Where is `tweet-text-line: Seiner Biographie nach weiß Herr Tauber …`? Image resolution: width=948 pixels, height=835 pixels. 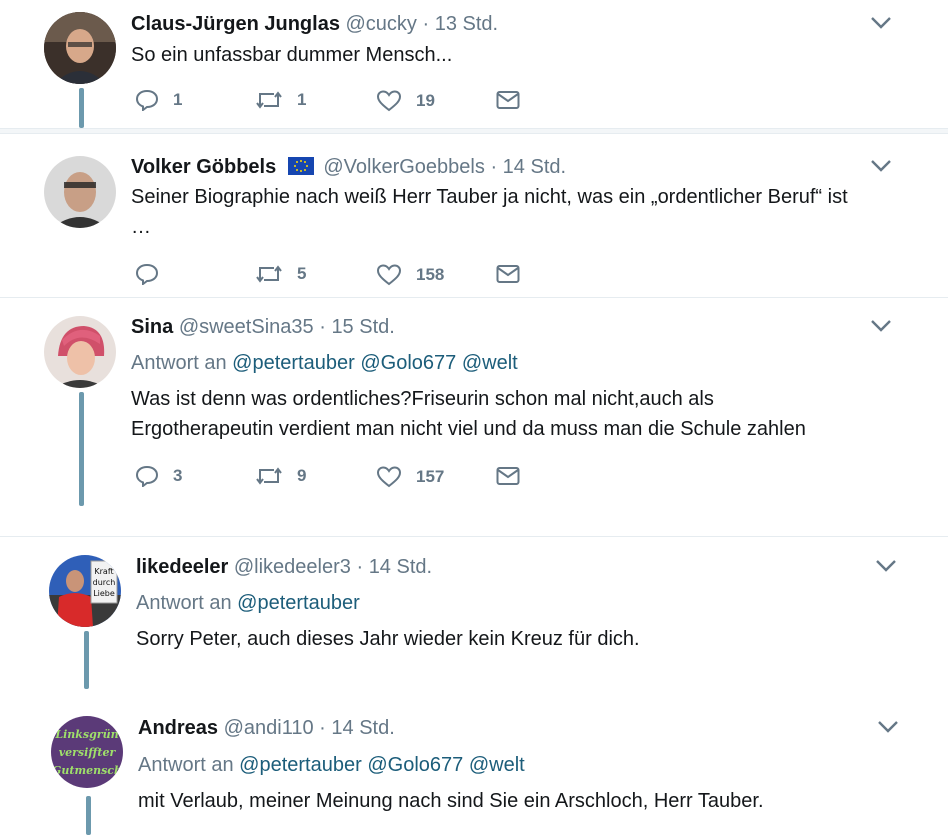 tweet-text-line: Seiner Biographie nach weiß Herr Tauber … is located at coordinates (489, 197).